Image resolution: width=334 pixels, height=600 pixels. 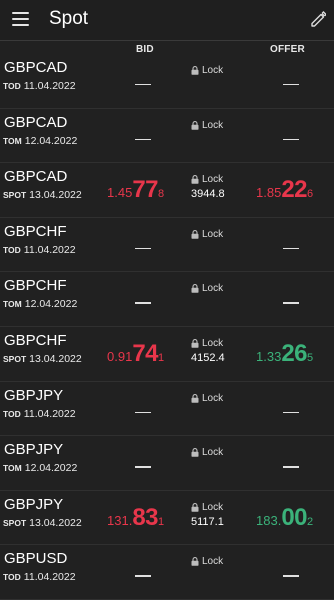 I want to click on hamburger-menu-icon, so click(x=20, y=19).